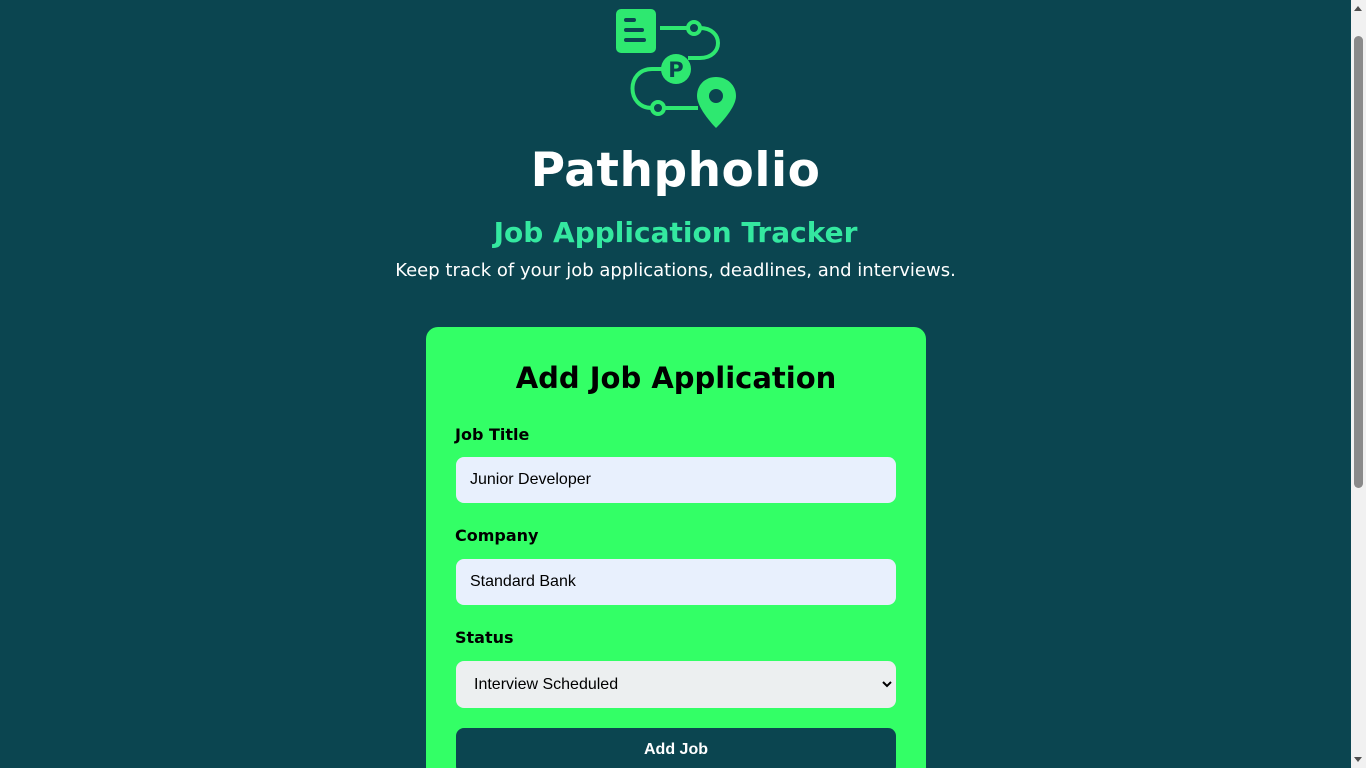 This screenshot has width=1366, height=768. What do you see at coordinates (1358, 262) in the screenshot?
I see `scrollbar-thumb` at bounding box center [1358, 262].